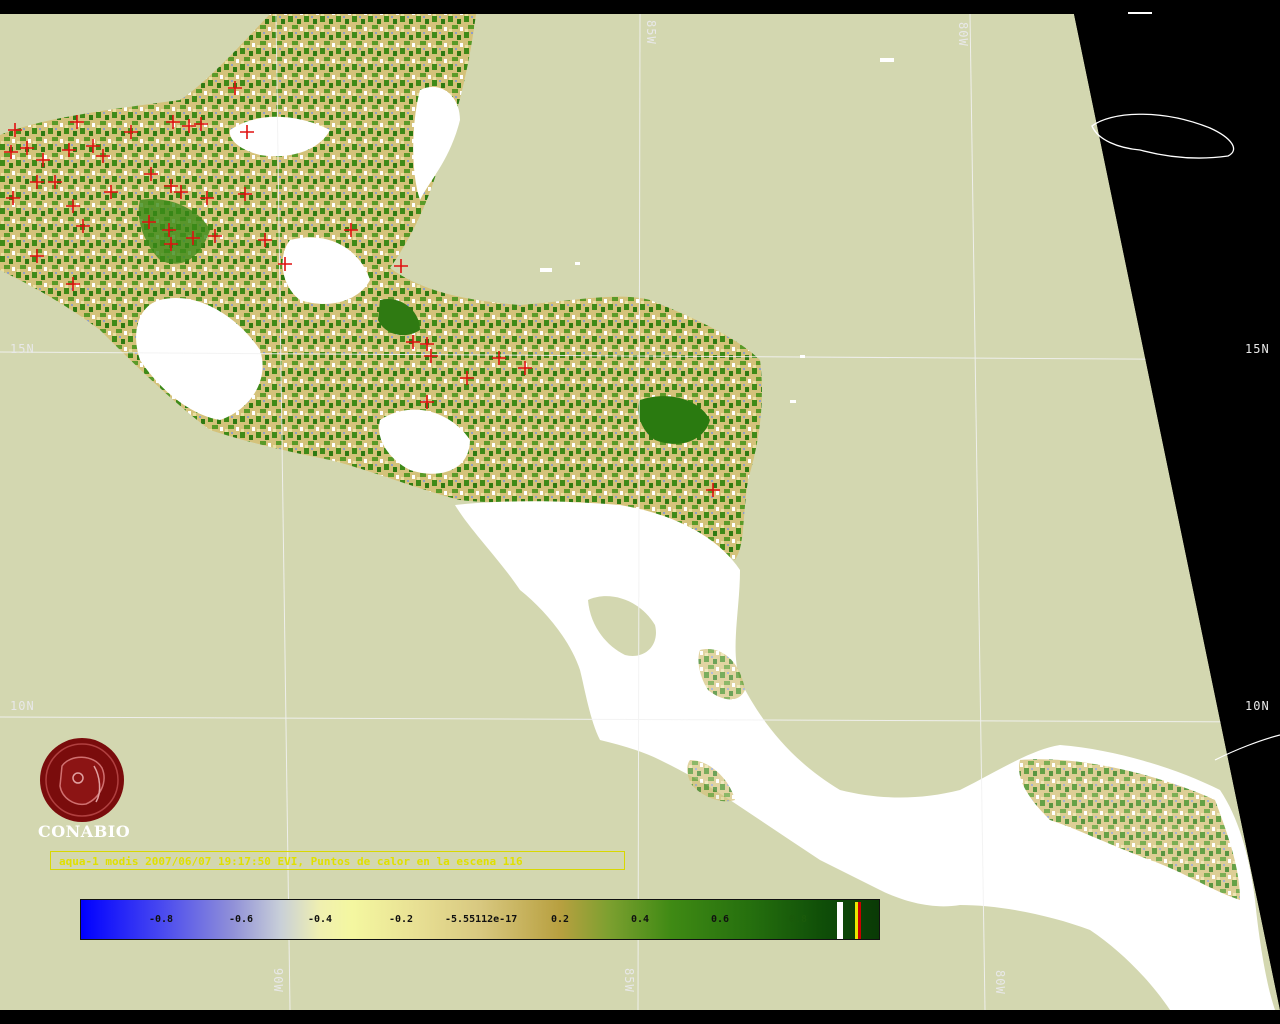  What do you see at coordinates (401, 919) in the screenshot?
I see `colorbar-tick: -0.2` at bounding box center [401, 919].